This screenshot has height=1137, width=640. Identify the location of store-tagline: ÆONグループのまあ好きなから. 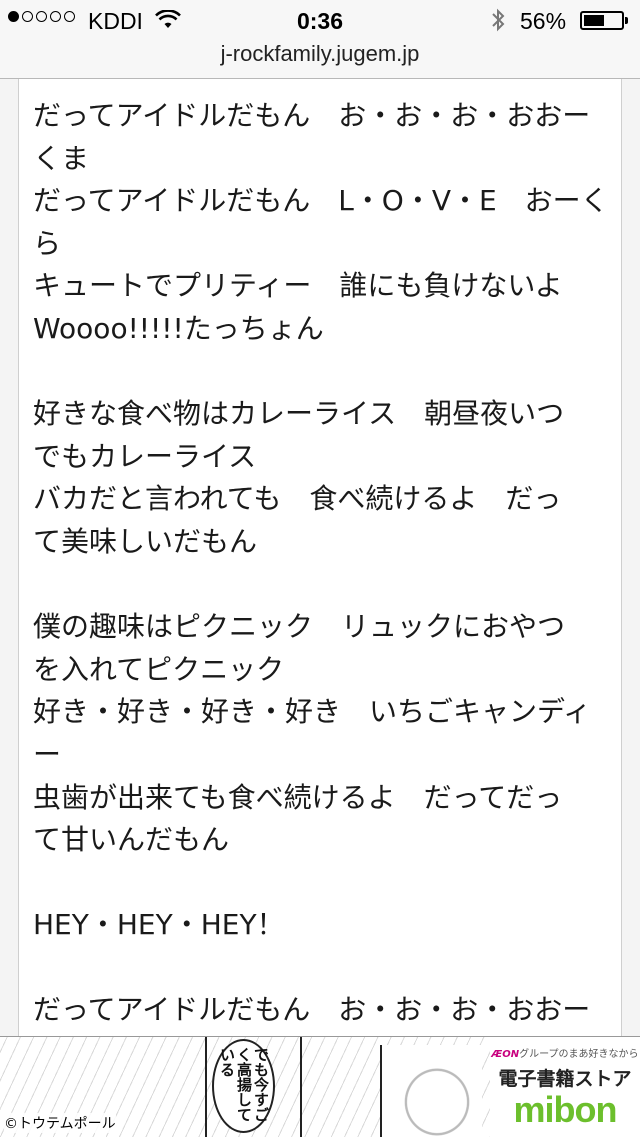
(565, 1054).